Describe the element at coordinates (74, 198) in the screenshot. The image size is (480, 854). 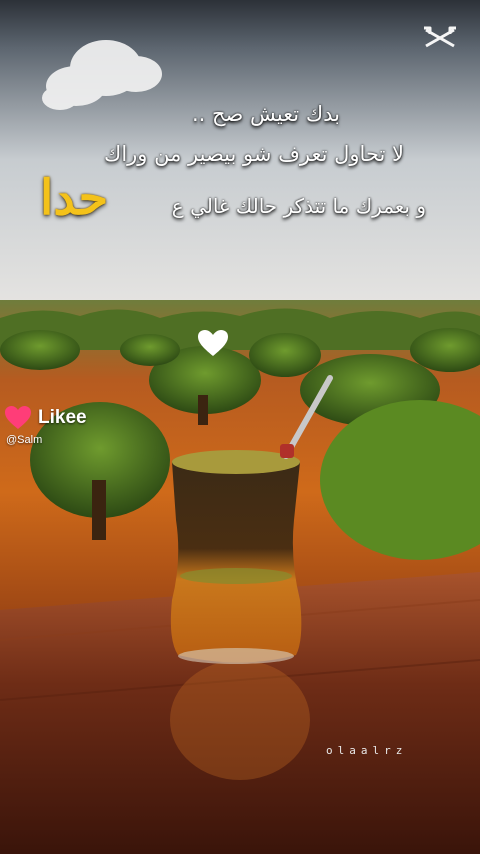
I see `caption-highlight-word: حدا` at that location.